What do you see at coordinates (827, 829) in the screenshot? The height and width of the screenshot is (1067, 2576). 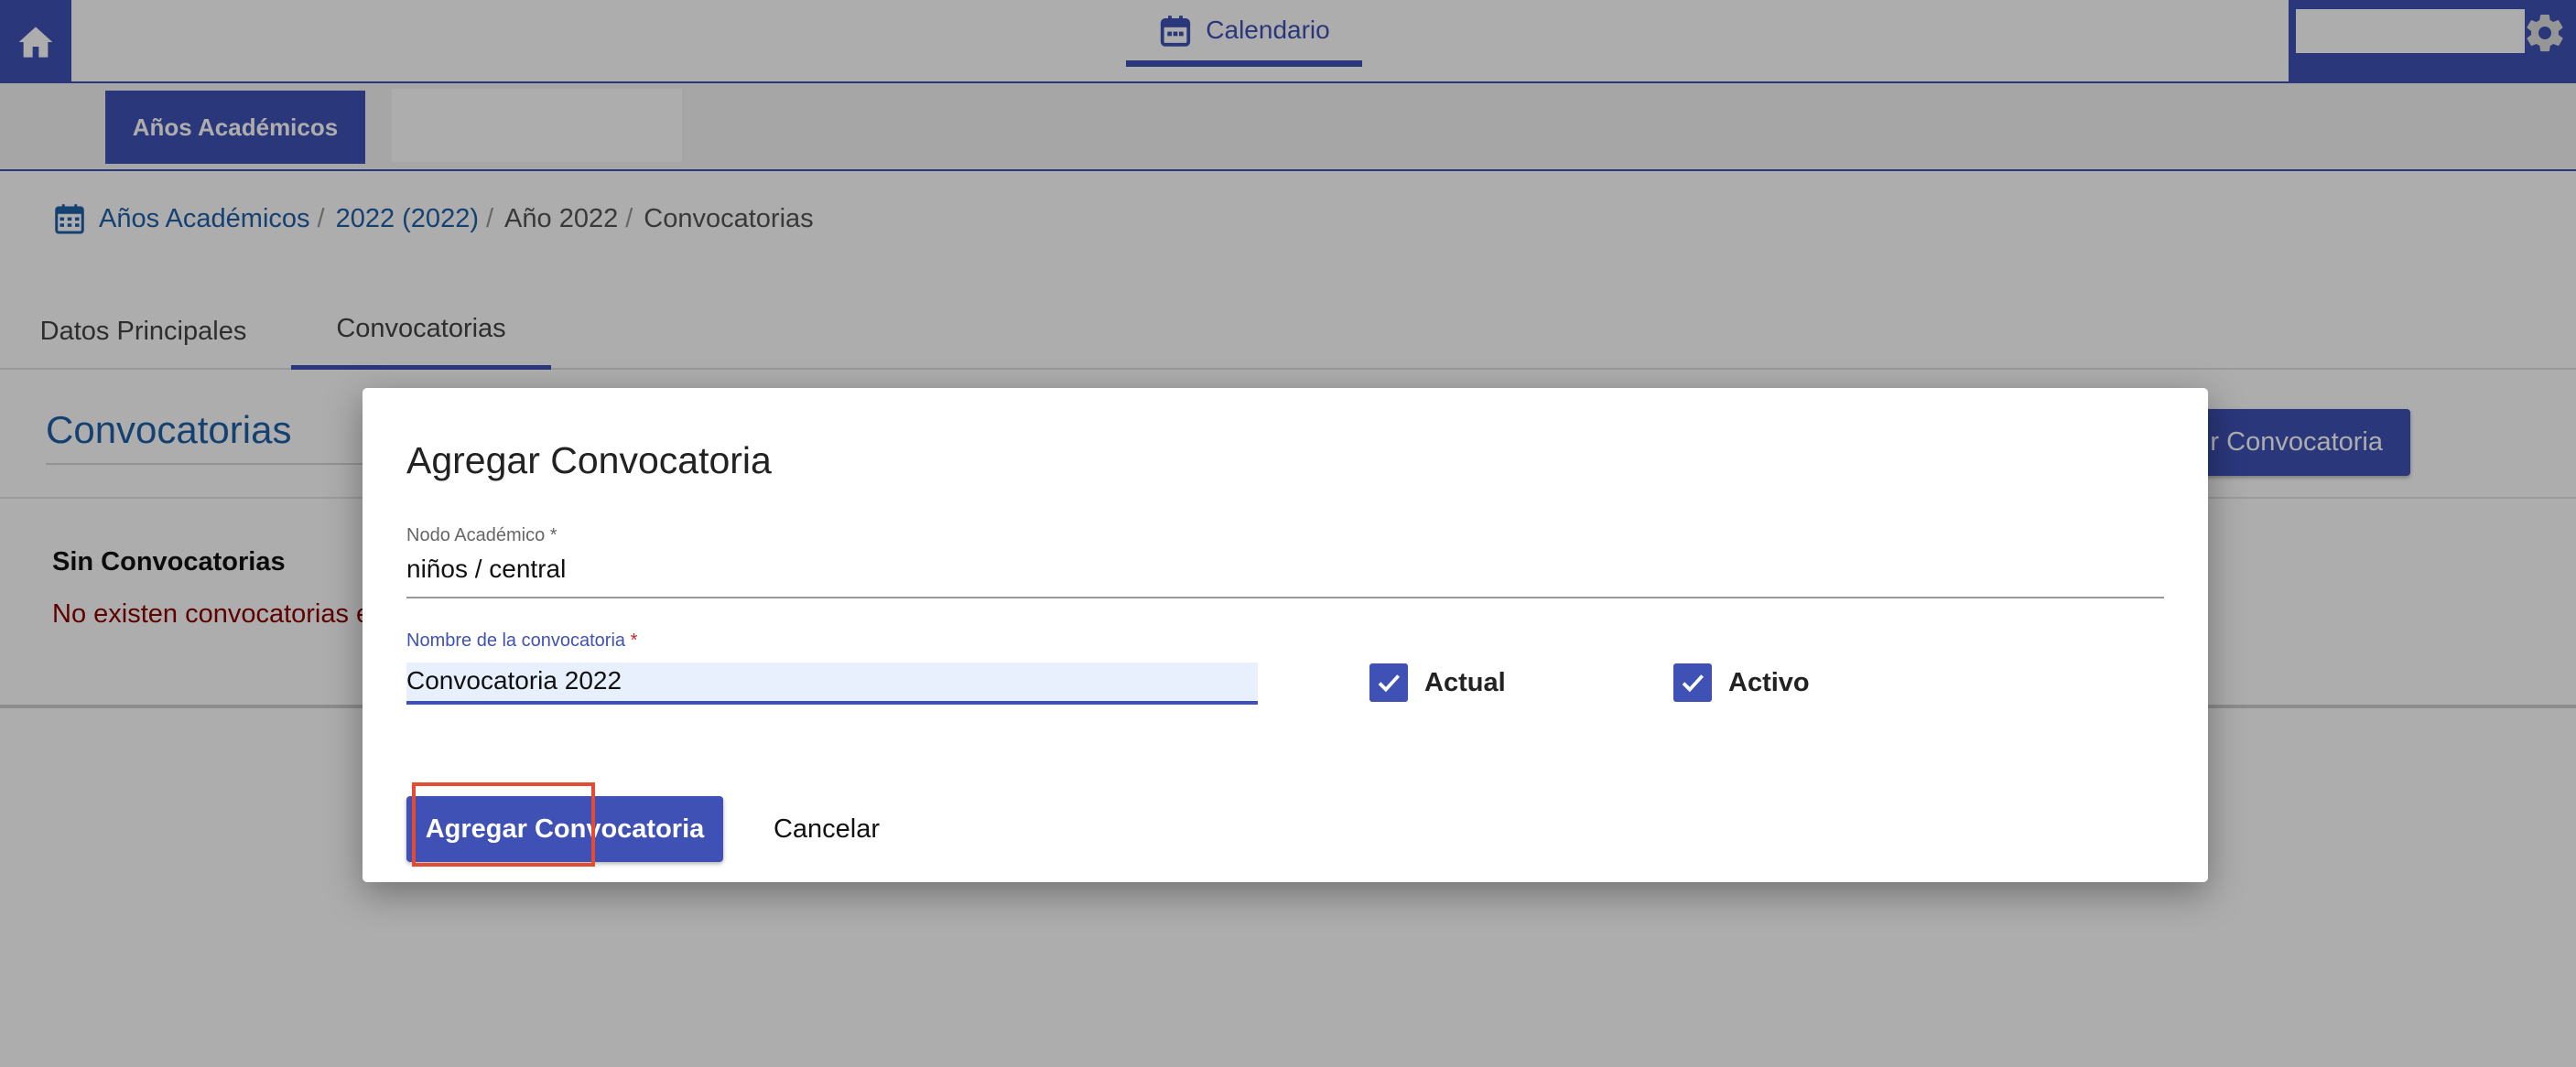 I see `cancel-button: Cancelar` at bounding box center [827, 829].